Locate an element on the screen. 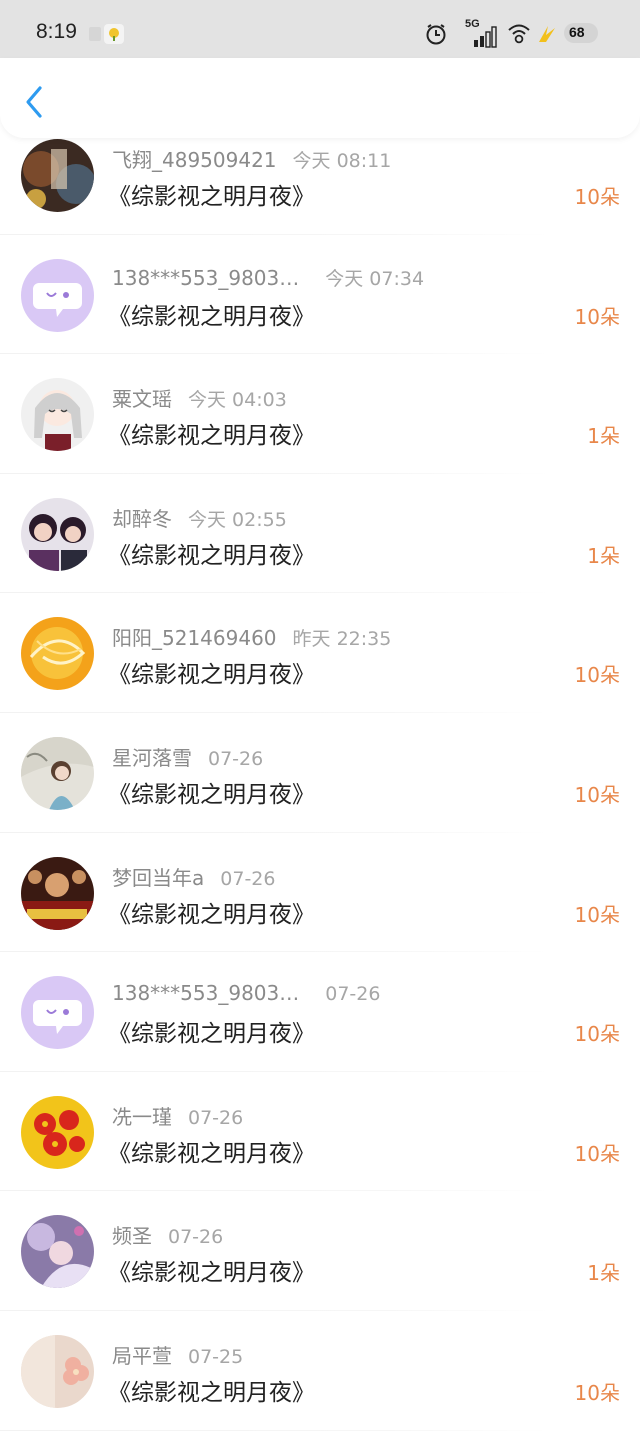 This screenshot has width=640, height=1435. page-header is located at coordinates (320, 98).